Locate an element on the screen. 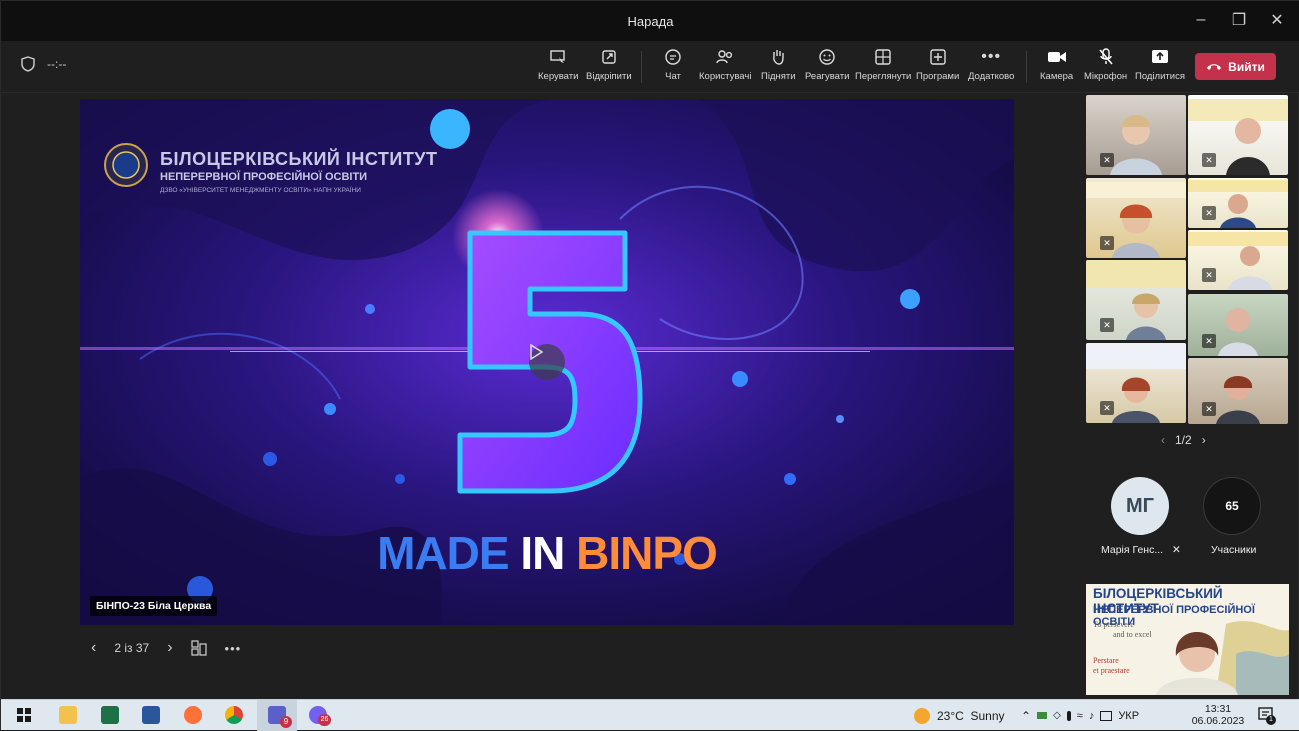 The image size is (1299, 731). slide-more-icon: ••• is located at coordinates (233, 648).